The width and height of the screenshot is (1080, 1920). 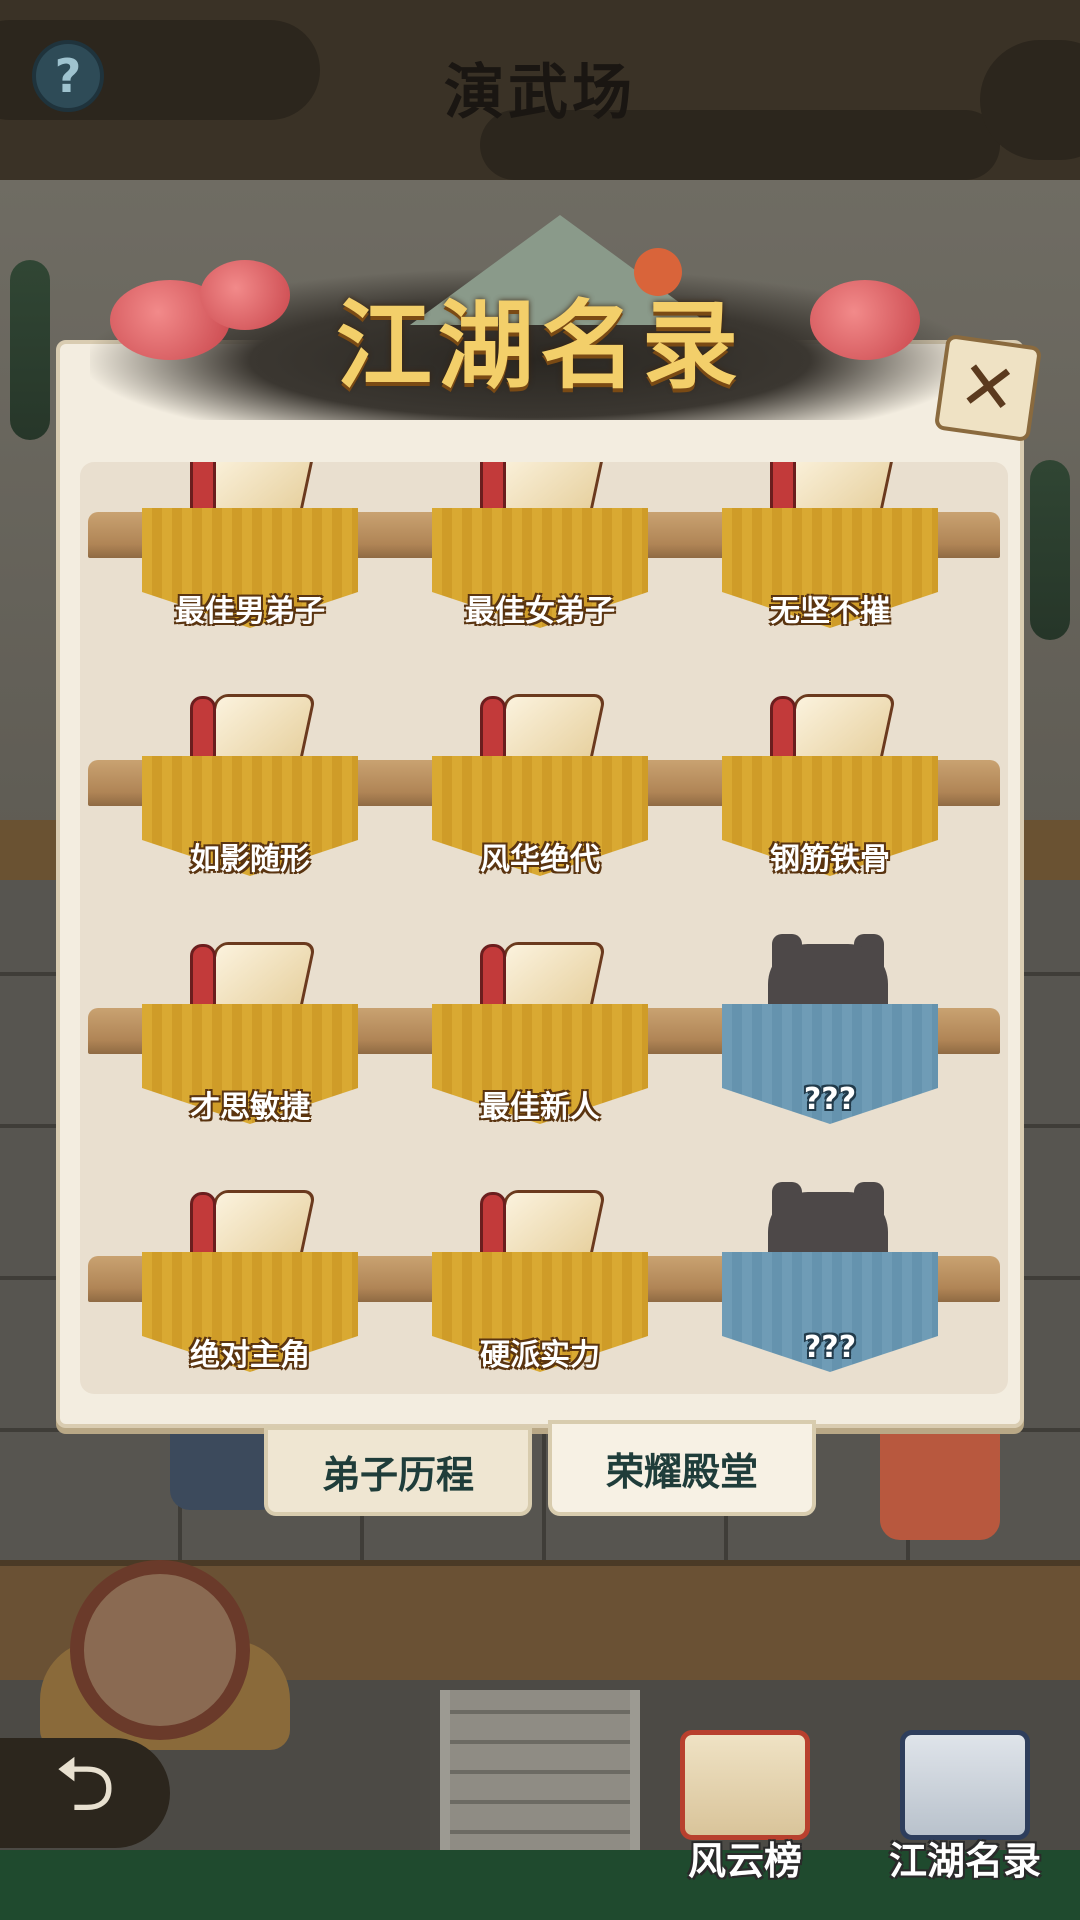 I want to click on award-label: 硬派实力, so click(x=540, y=1355).